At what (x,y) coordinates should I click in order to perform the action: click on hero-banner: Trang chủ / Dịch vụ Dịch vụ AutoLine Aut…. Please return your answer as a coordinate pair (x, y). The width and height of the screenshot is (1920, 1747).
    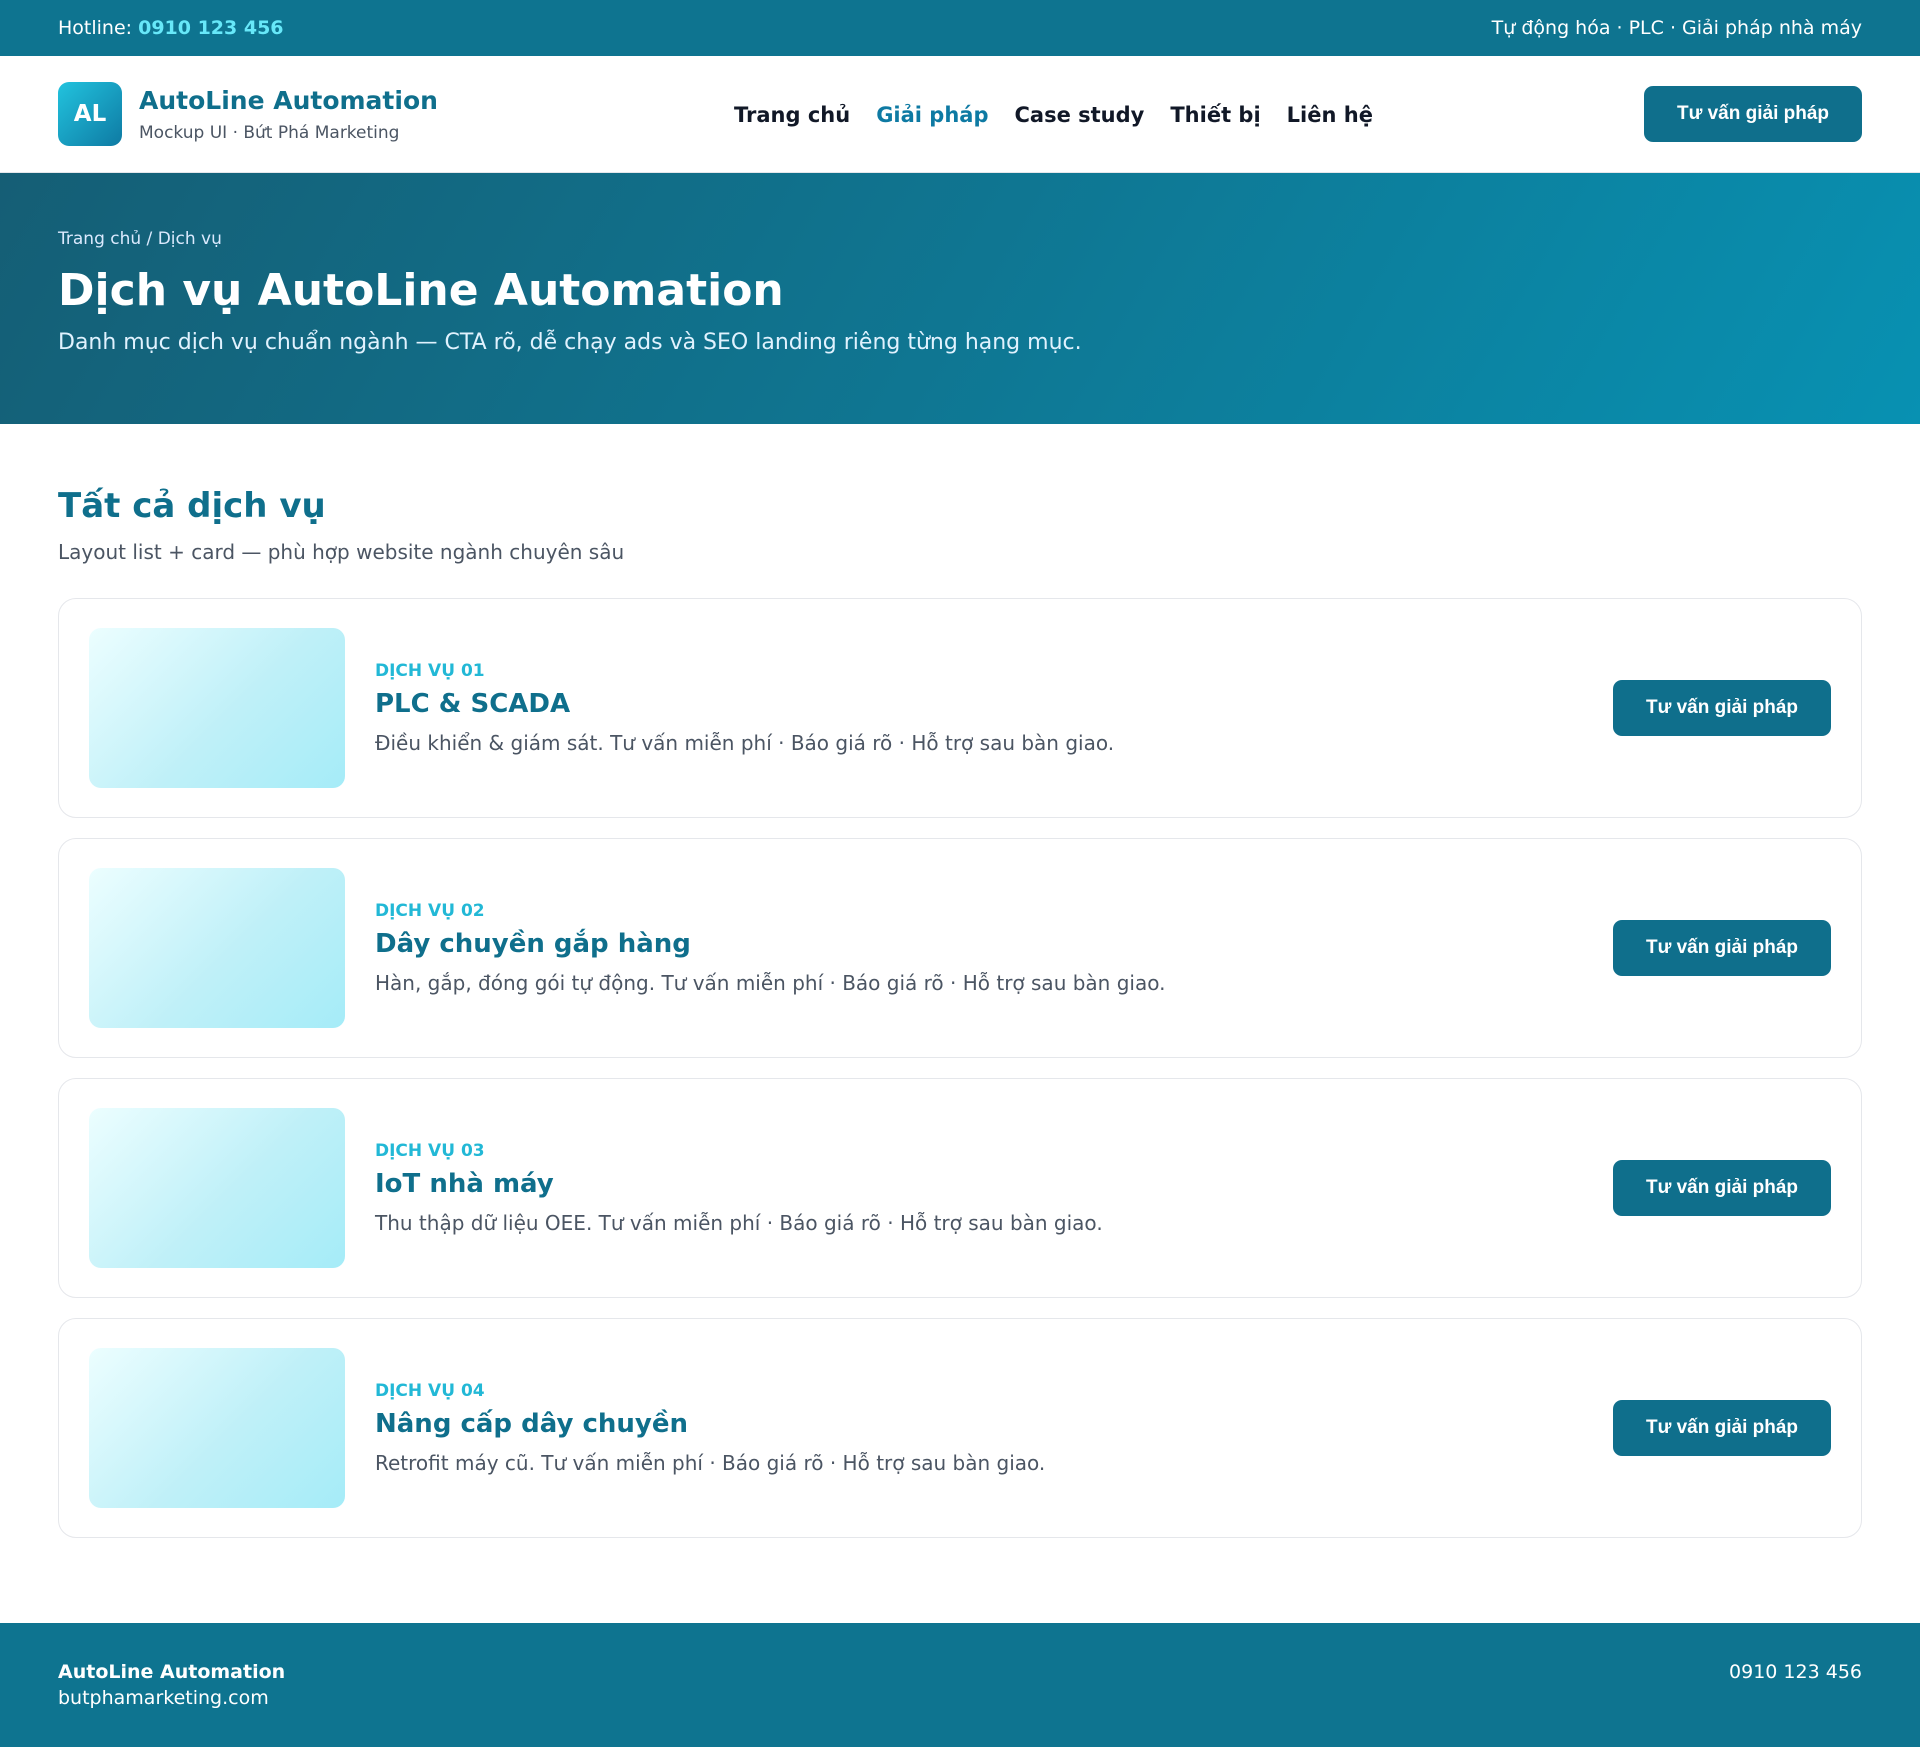
    Looking at the image, I should click on (960, 298).